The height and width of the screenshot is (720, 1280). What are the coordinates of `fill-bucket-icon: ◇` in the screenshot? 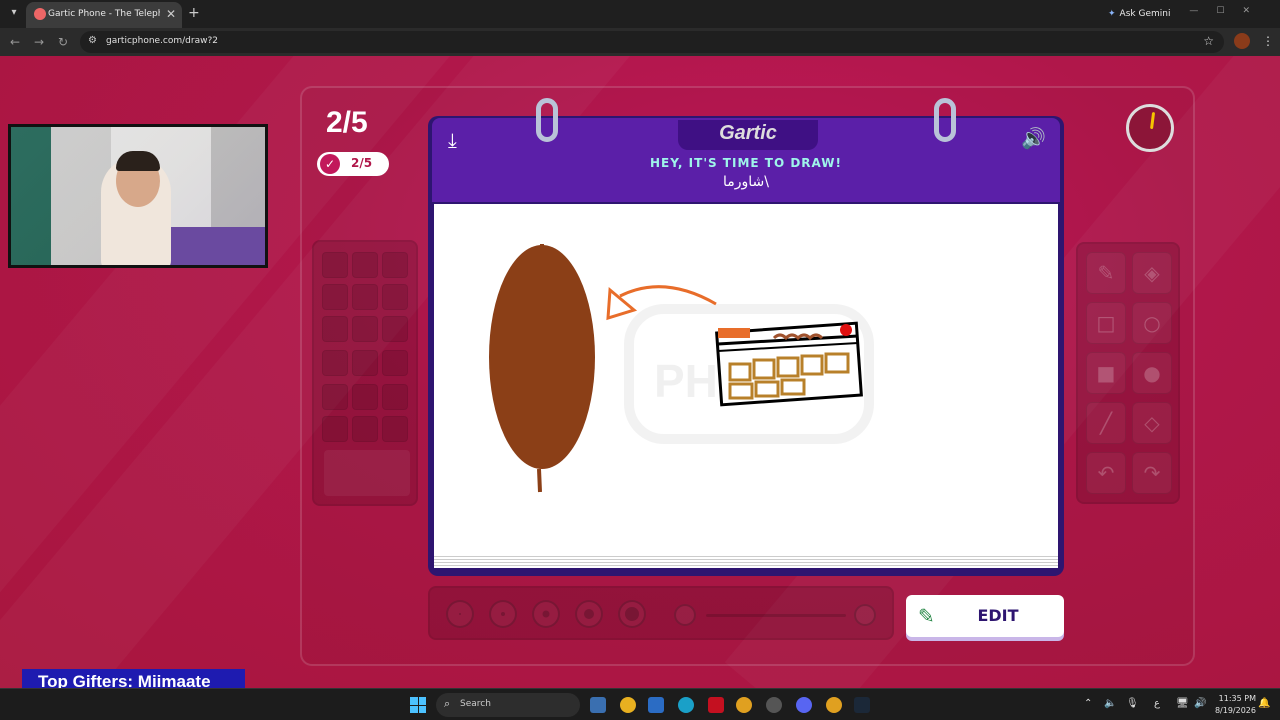 It's located at (1152, 423).